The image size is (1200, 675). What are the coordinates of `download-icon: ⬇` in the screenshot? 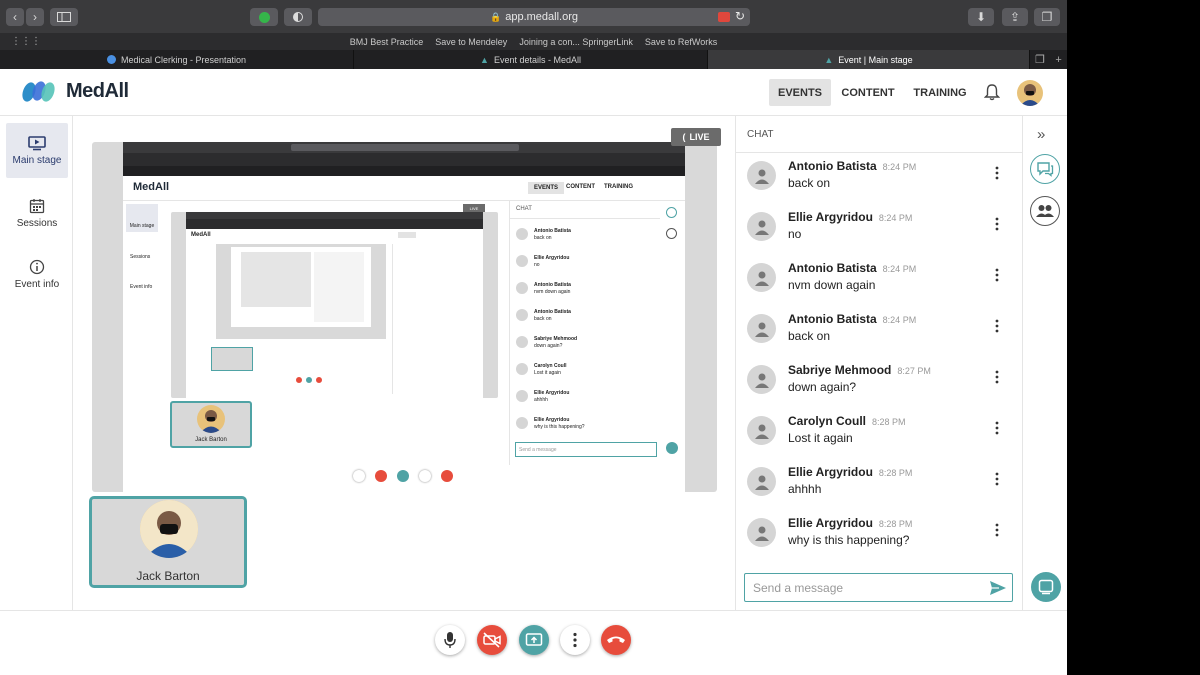 It's located at (981, 17).